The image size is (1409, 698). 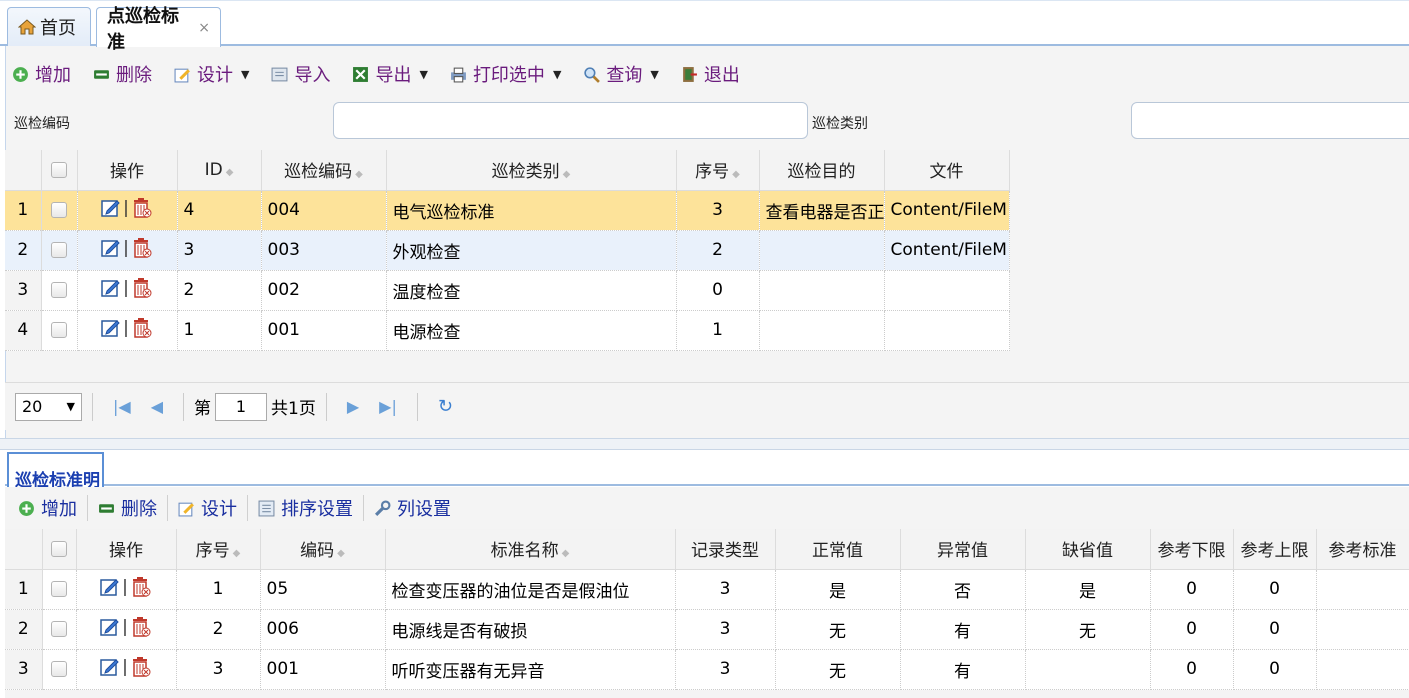 I want to click on cell-file, so click(x=947, y=330).